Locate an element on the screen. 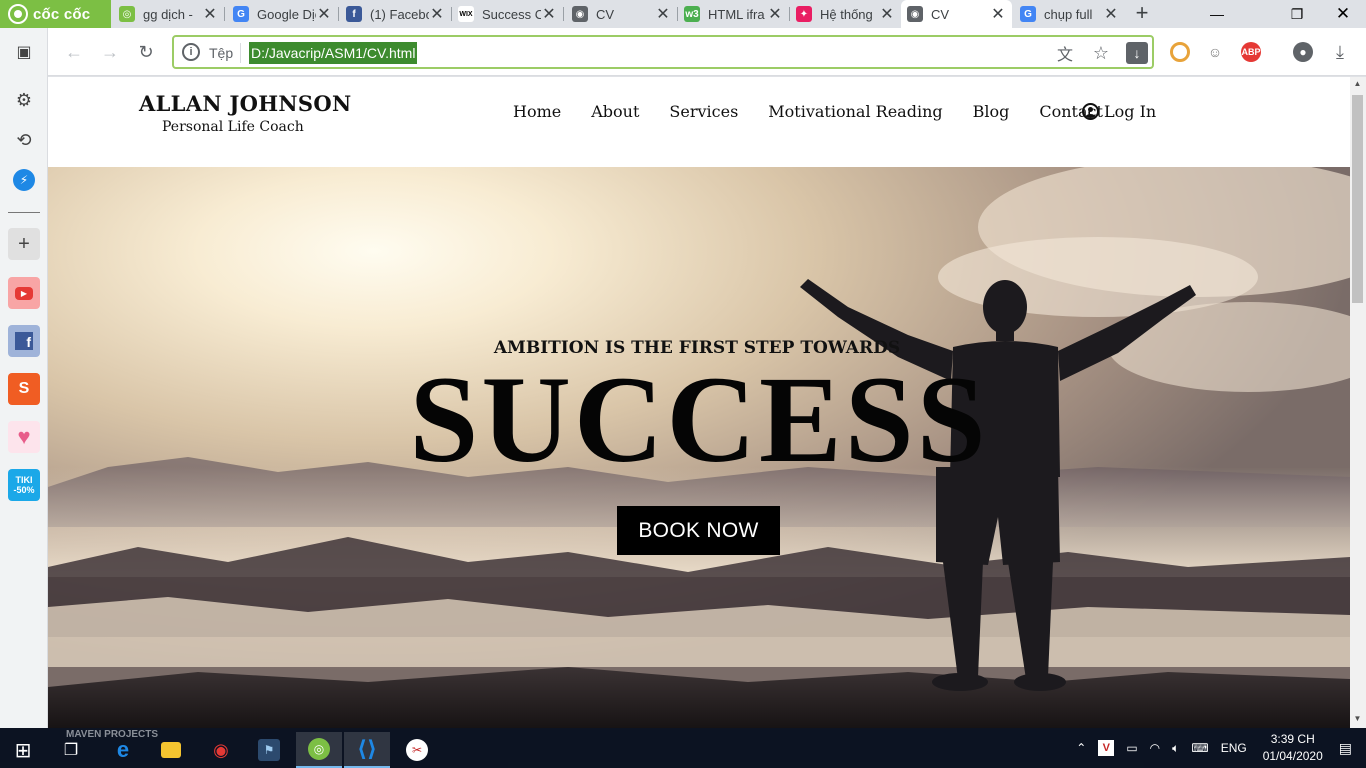 The image size is (1366, 768). volume-icon: 🔈︎ is located at coordinates (1175, 748).